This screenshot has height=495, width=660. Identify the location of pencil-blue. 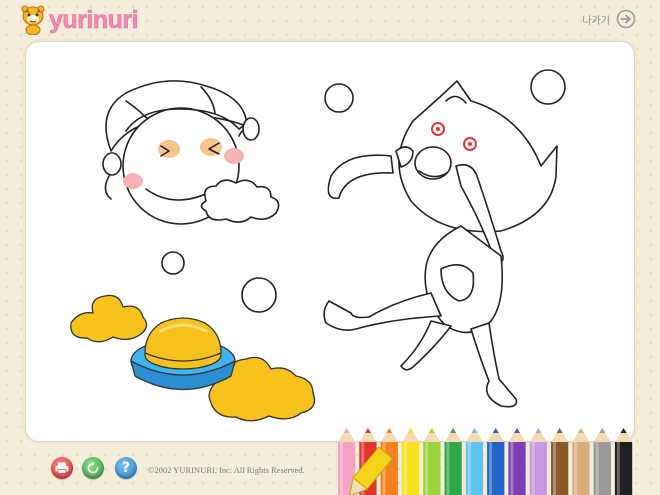
(496, 461).